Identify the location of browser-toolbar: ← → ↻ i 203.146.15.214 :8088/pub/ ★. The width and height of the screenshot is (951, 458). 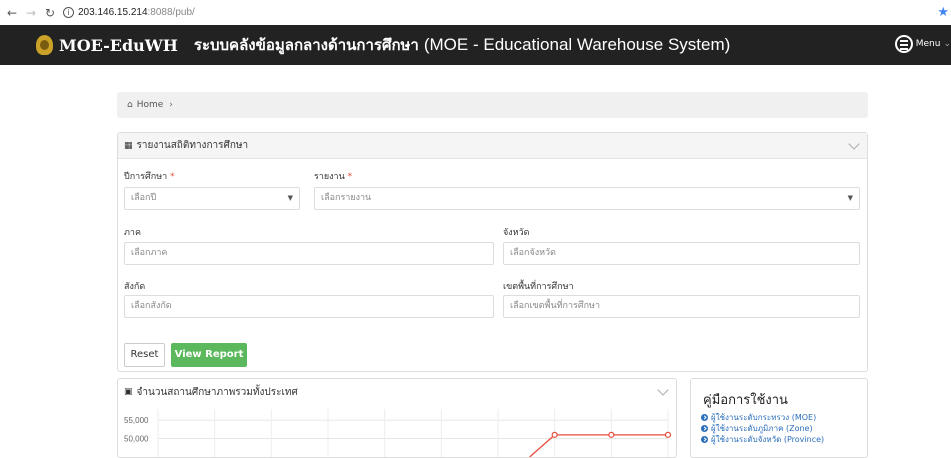
(475, 12).